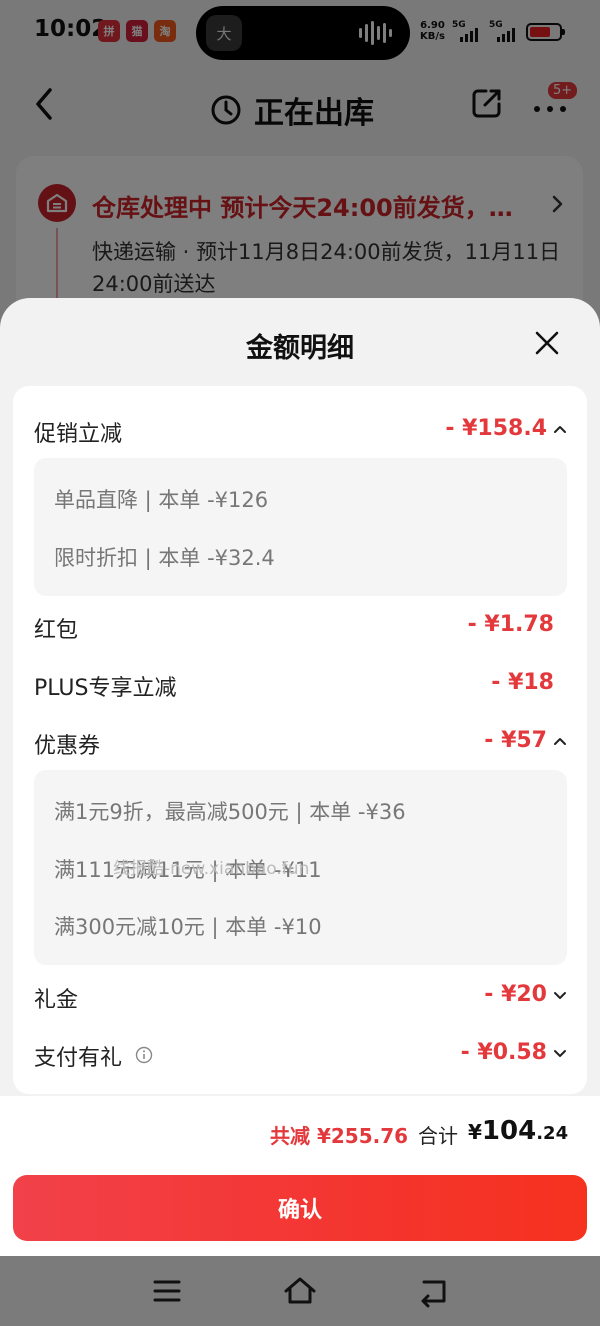  Describe the element at coordinates (300, 430) in the screenshot. I see `discount-row-promotion: 促销立减 - ¥158.4` at that location.